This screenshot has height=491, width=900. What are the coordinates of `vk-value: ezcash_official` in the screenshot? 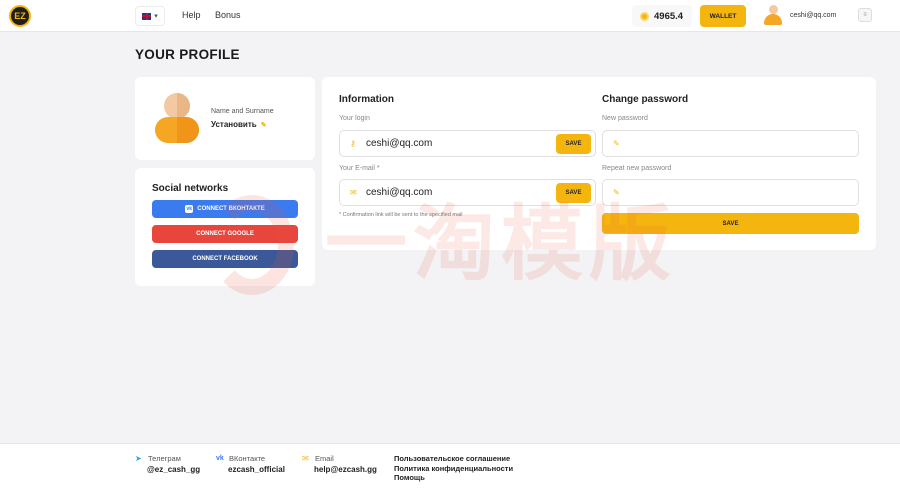 It's located at (256, 469).